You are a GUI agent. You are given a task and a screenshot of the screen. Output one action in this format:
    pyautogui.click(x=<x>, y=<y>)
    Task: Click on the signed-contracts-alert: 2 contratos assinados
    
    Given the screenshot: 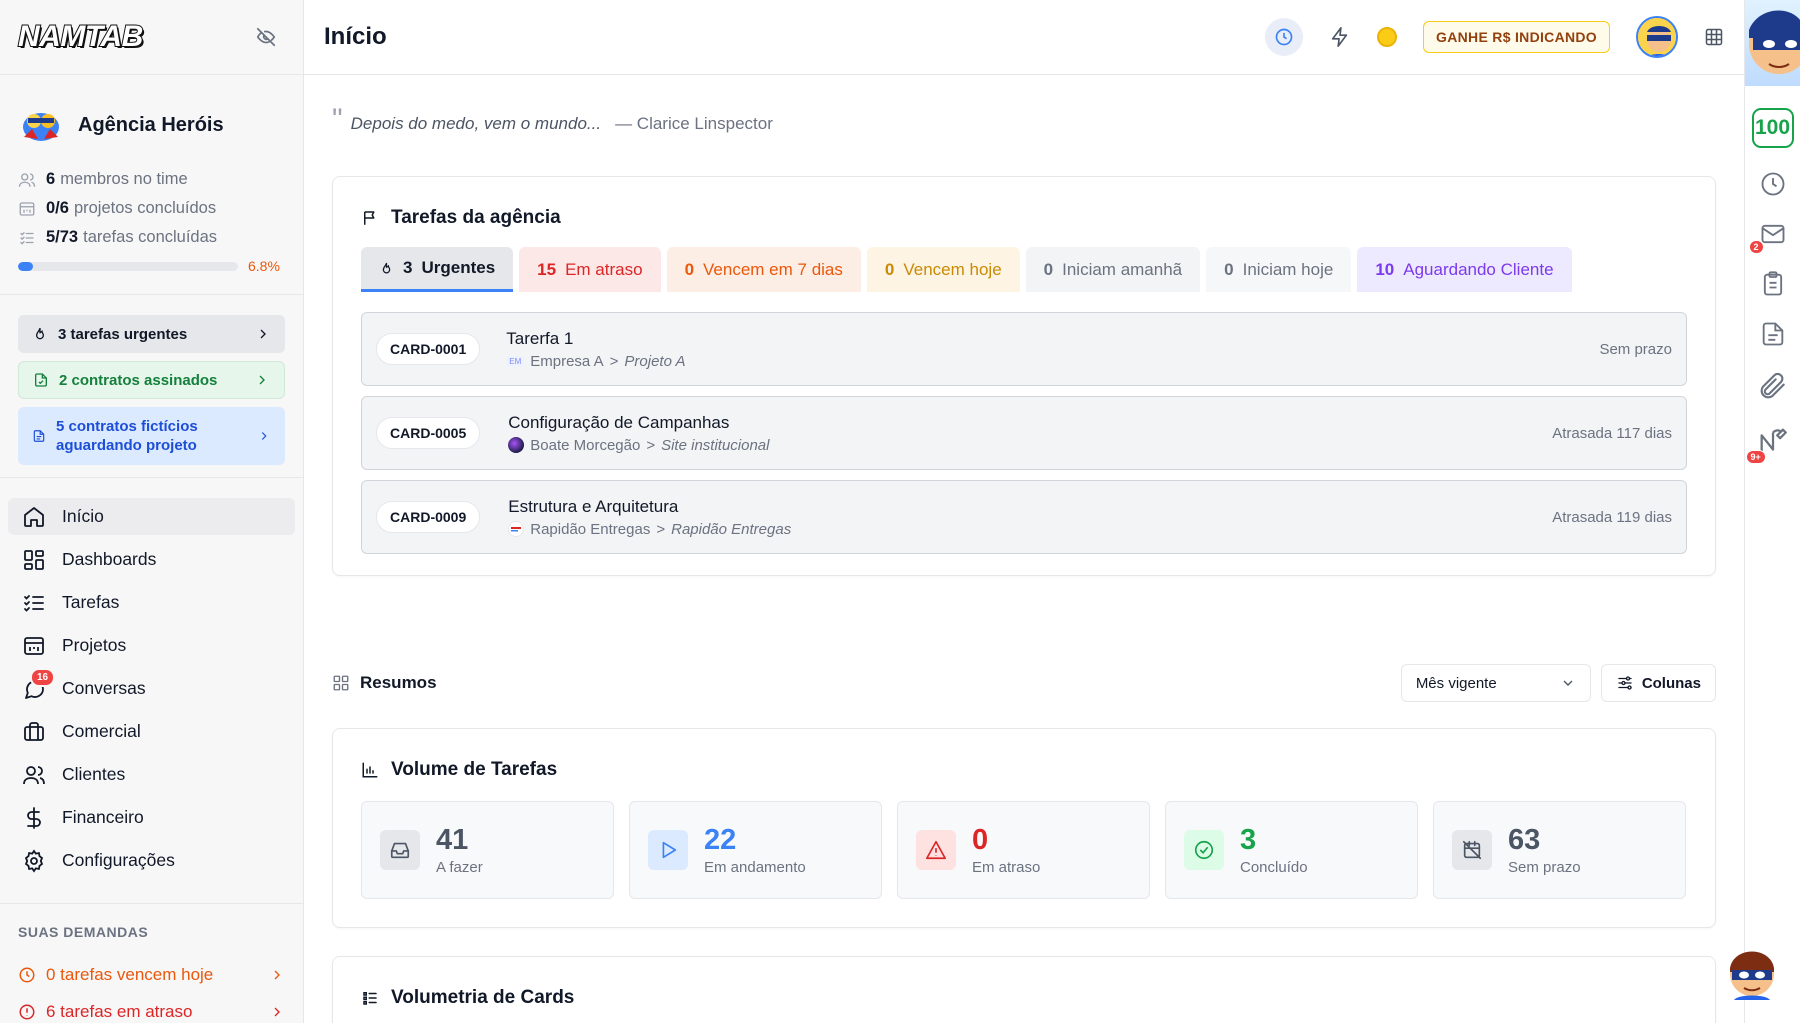 What is the action you would take?
    pyautogui.click(x=151, y=380)
    